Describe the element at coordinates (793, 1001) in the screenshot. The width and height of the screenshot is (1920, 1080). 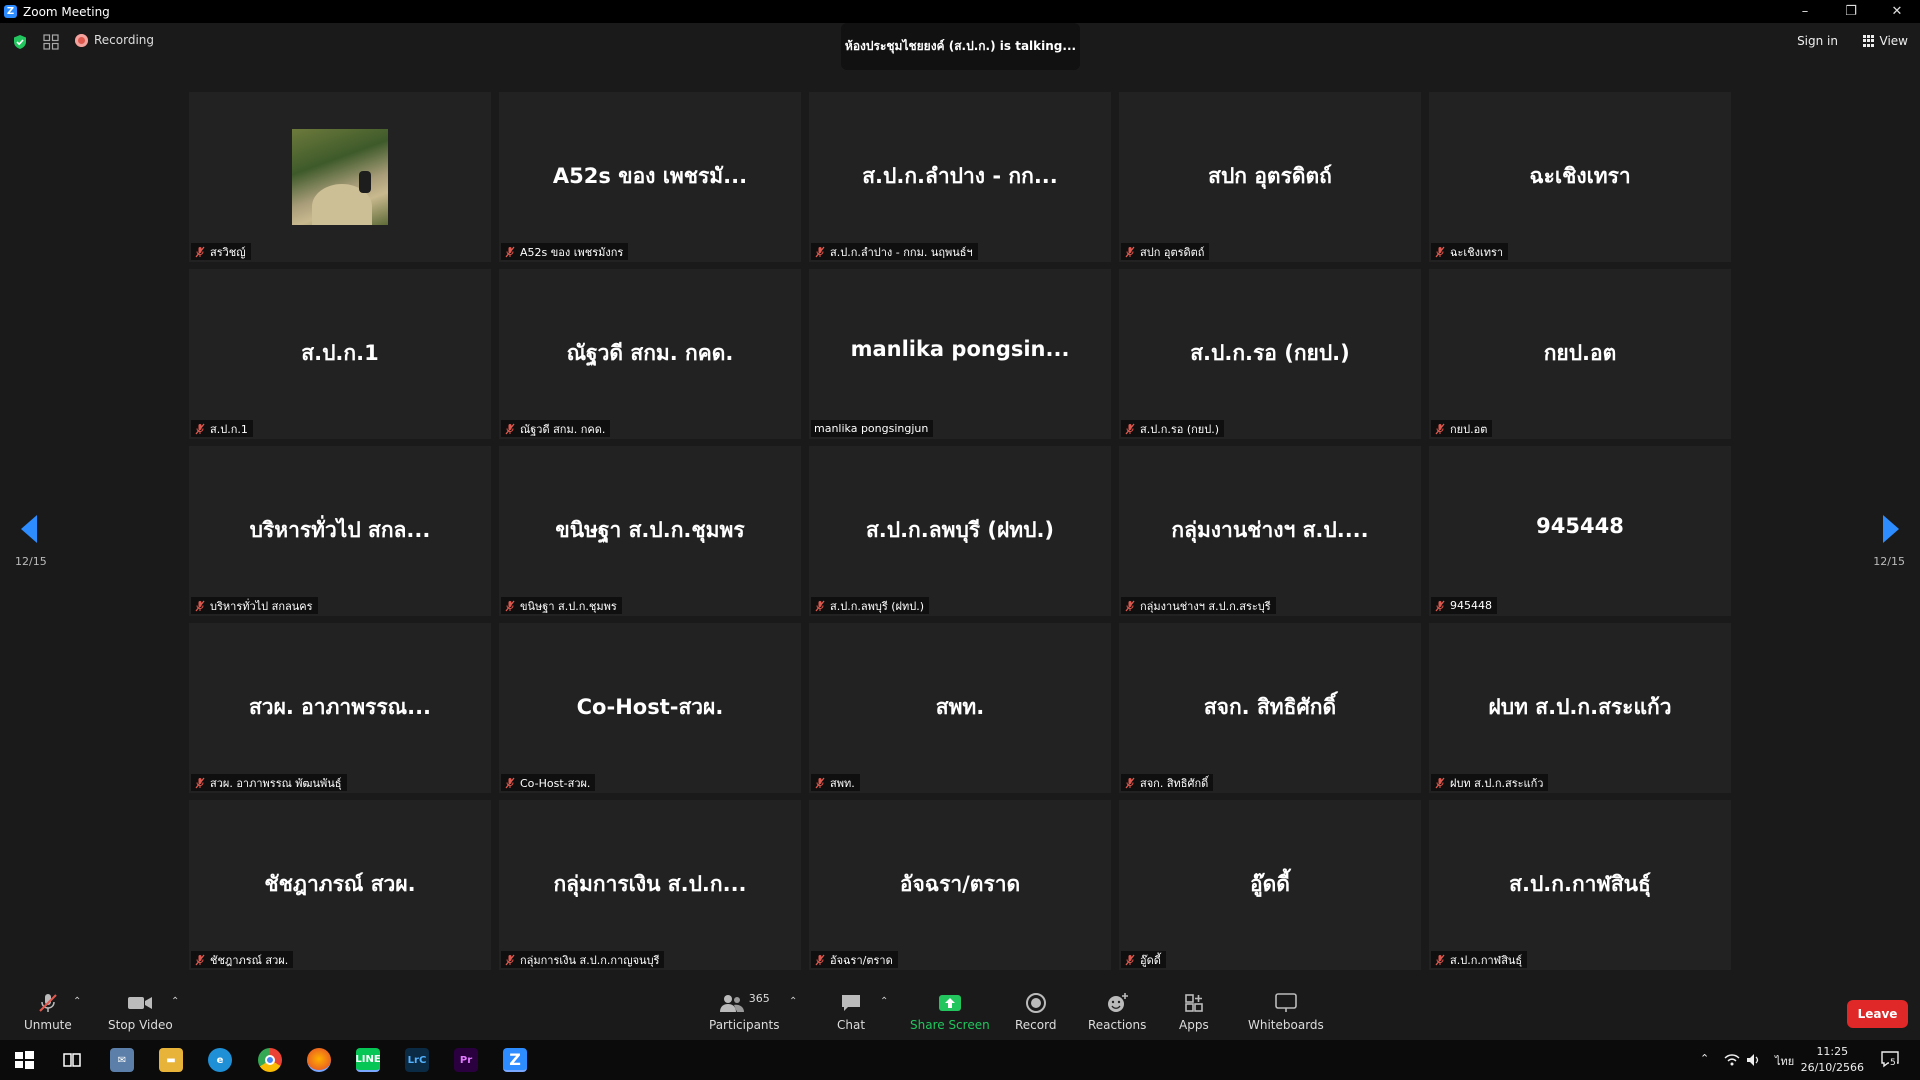
I see `participants-options-caret-icon: ⌃` at that location.